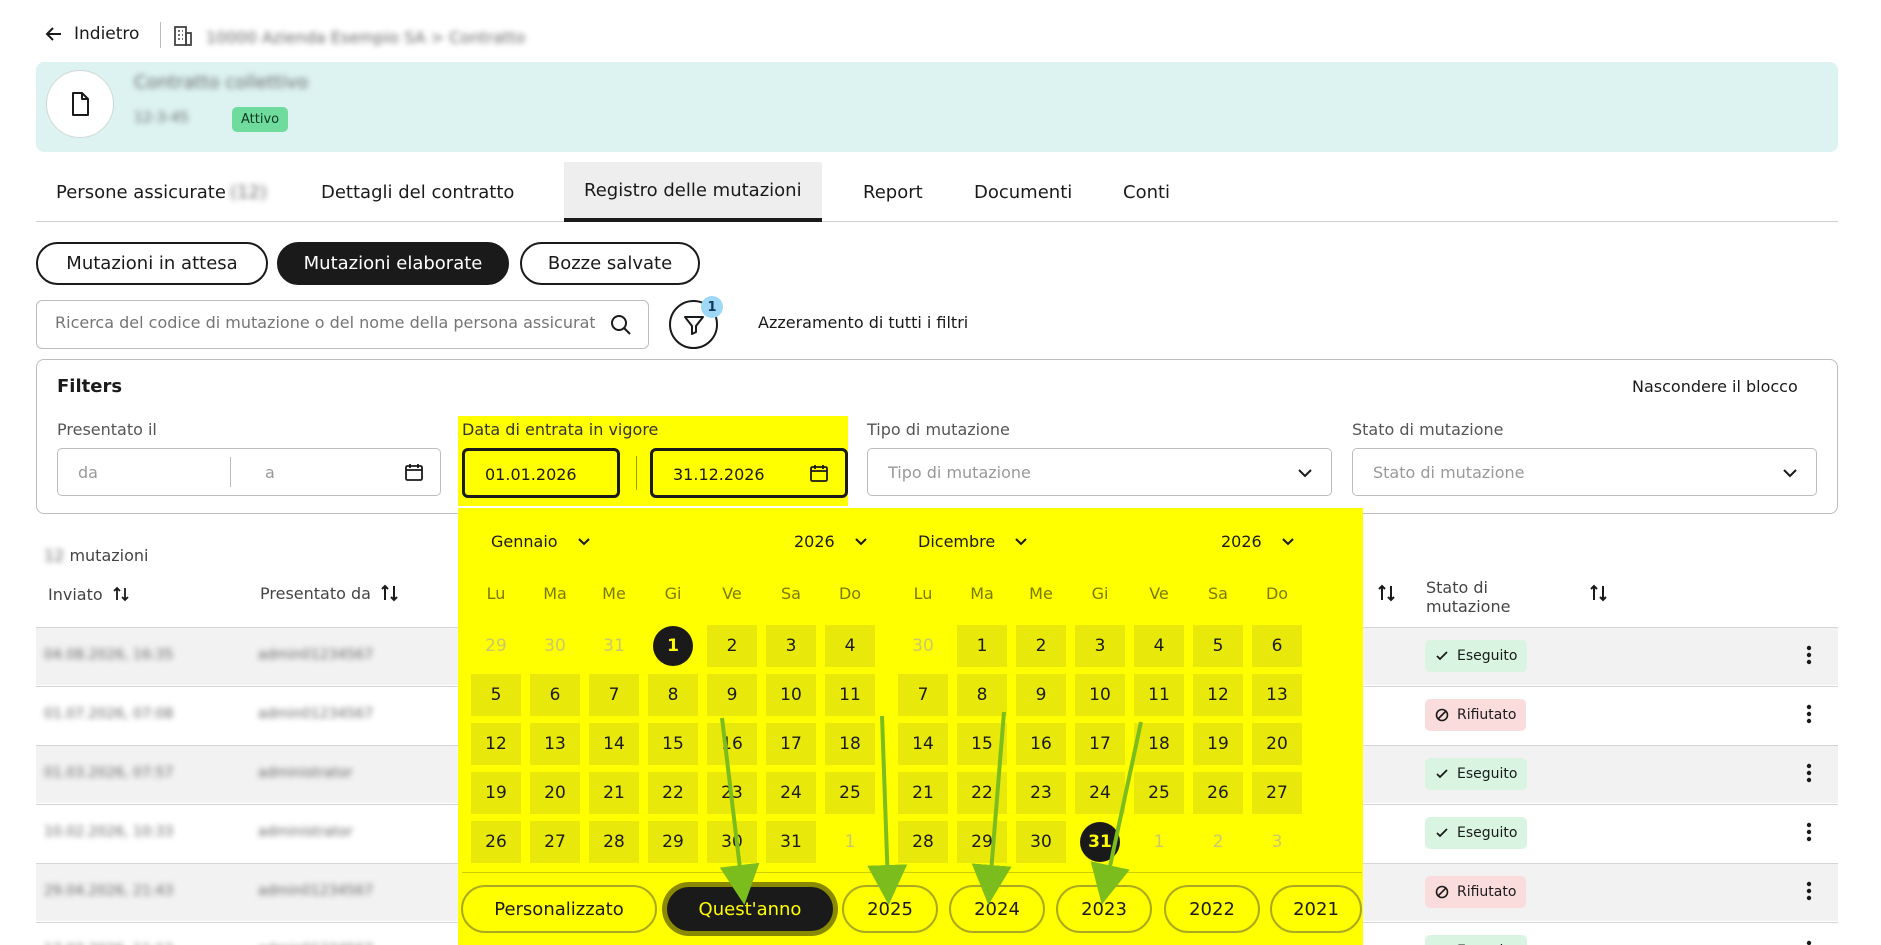 Image resolution: width=1881 pixels, height=945 pixels. What do you see at coordinates (393, 263) in the screenshot?
I see `processed-mutations-button: Mutazioni elaborate` at bounding box center [393, 263].